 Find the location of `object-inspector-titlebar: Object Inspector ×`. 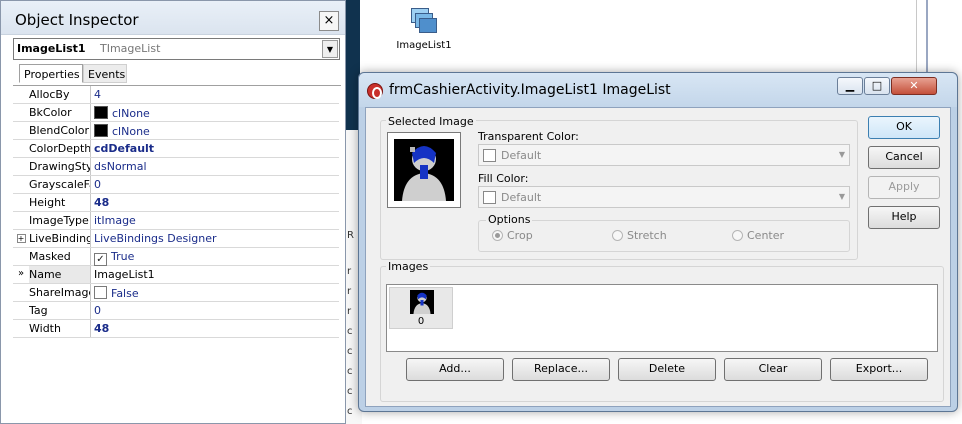

object-inspector-titlebar: Object Inspector × is located at coordinates (173, 18).